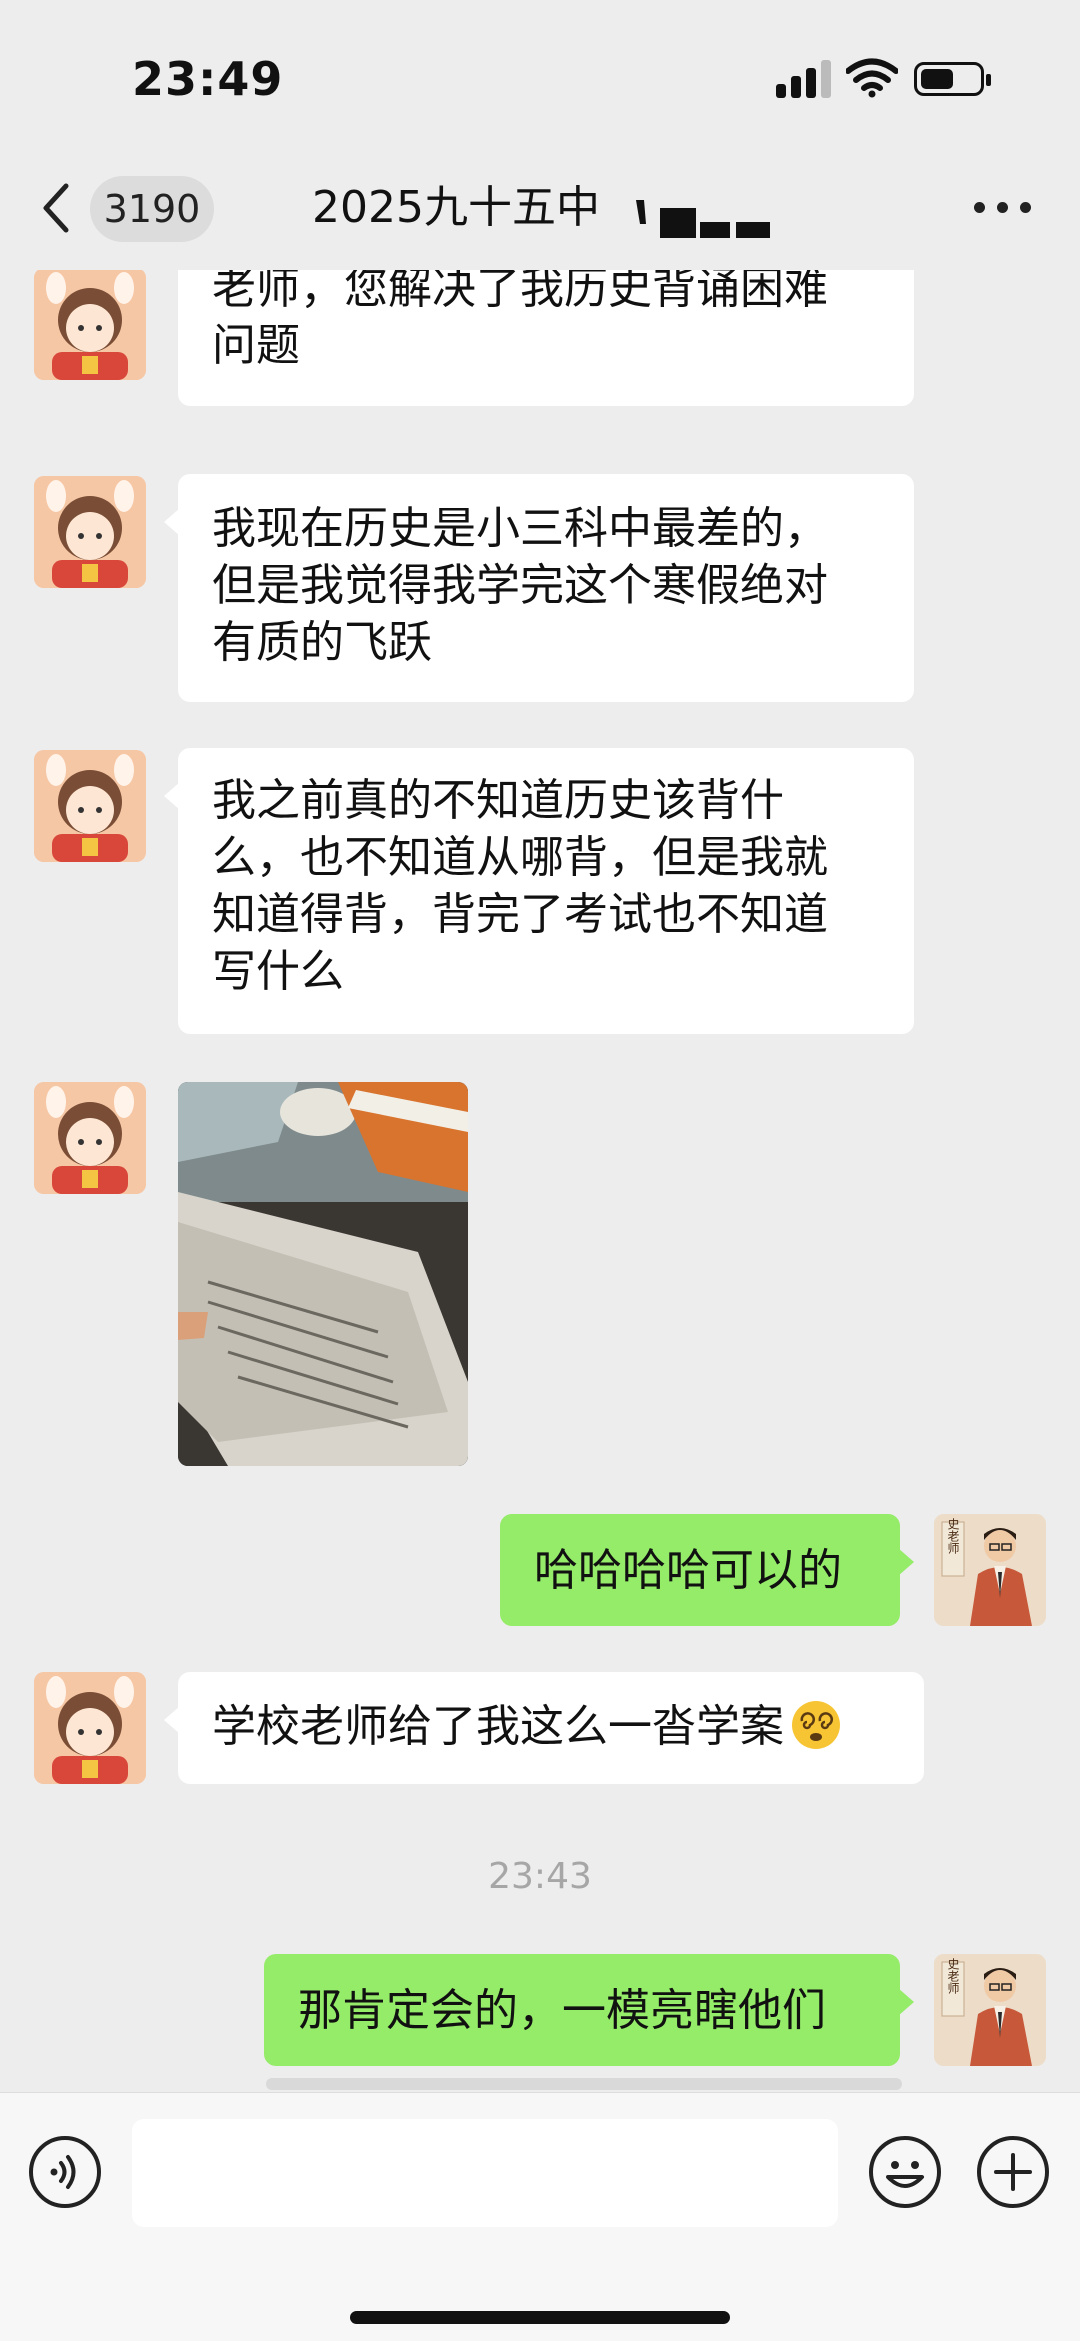  I want to click on input-bar, so click(540, 2216).